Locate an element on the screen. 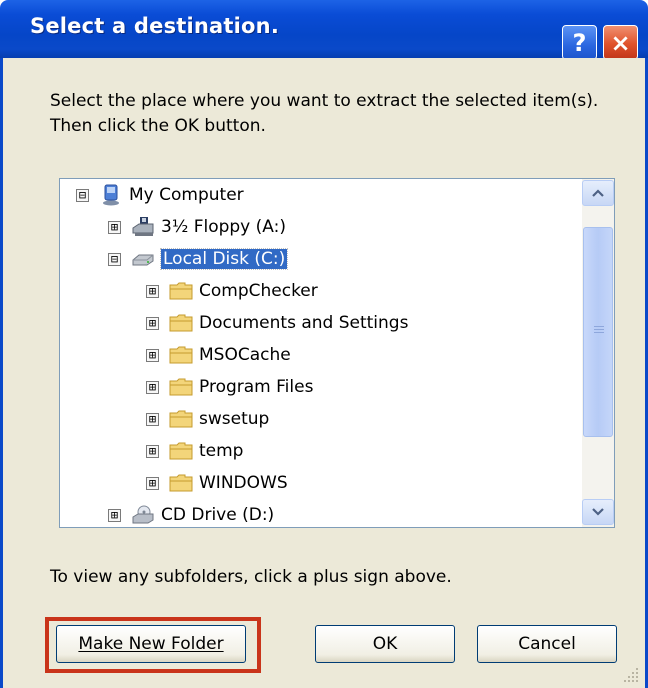  tree-item-label: swsetup is located at coordinates (234, 419).